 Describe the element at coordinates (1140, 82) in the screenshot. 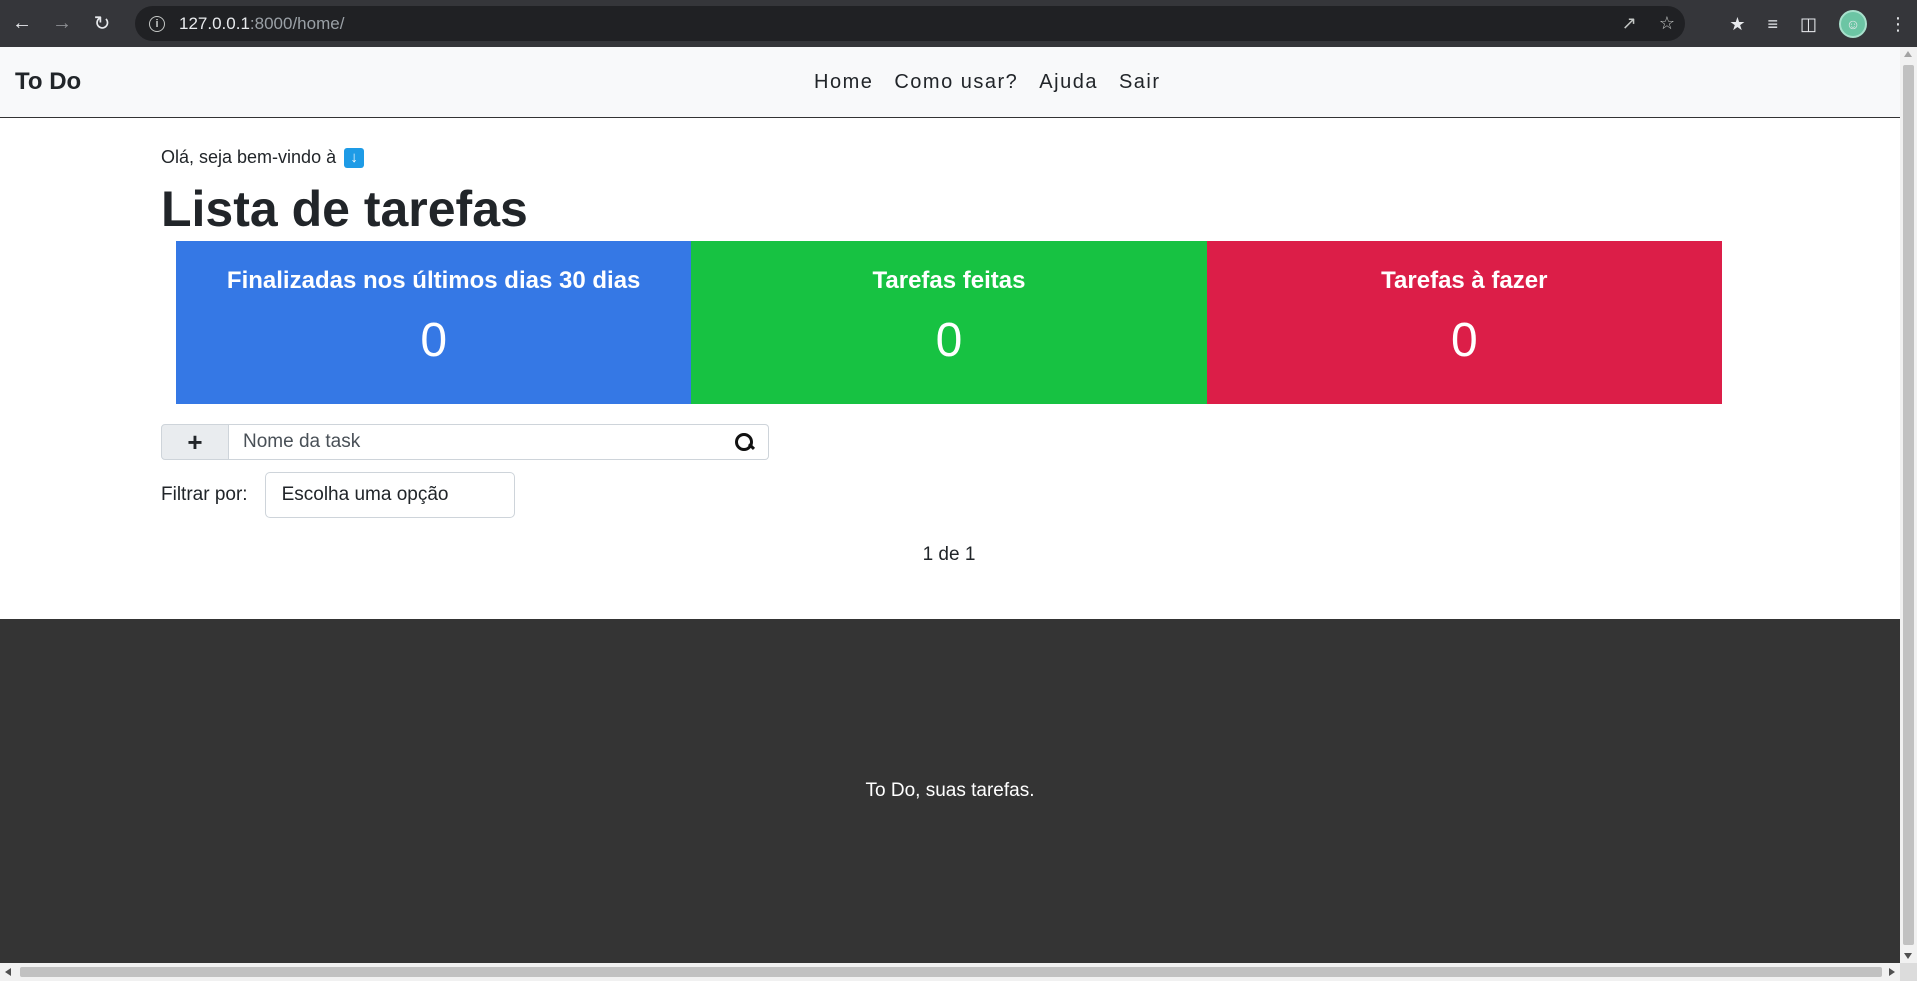

I see `nav-link-sair: Sair` at that location.